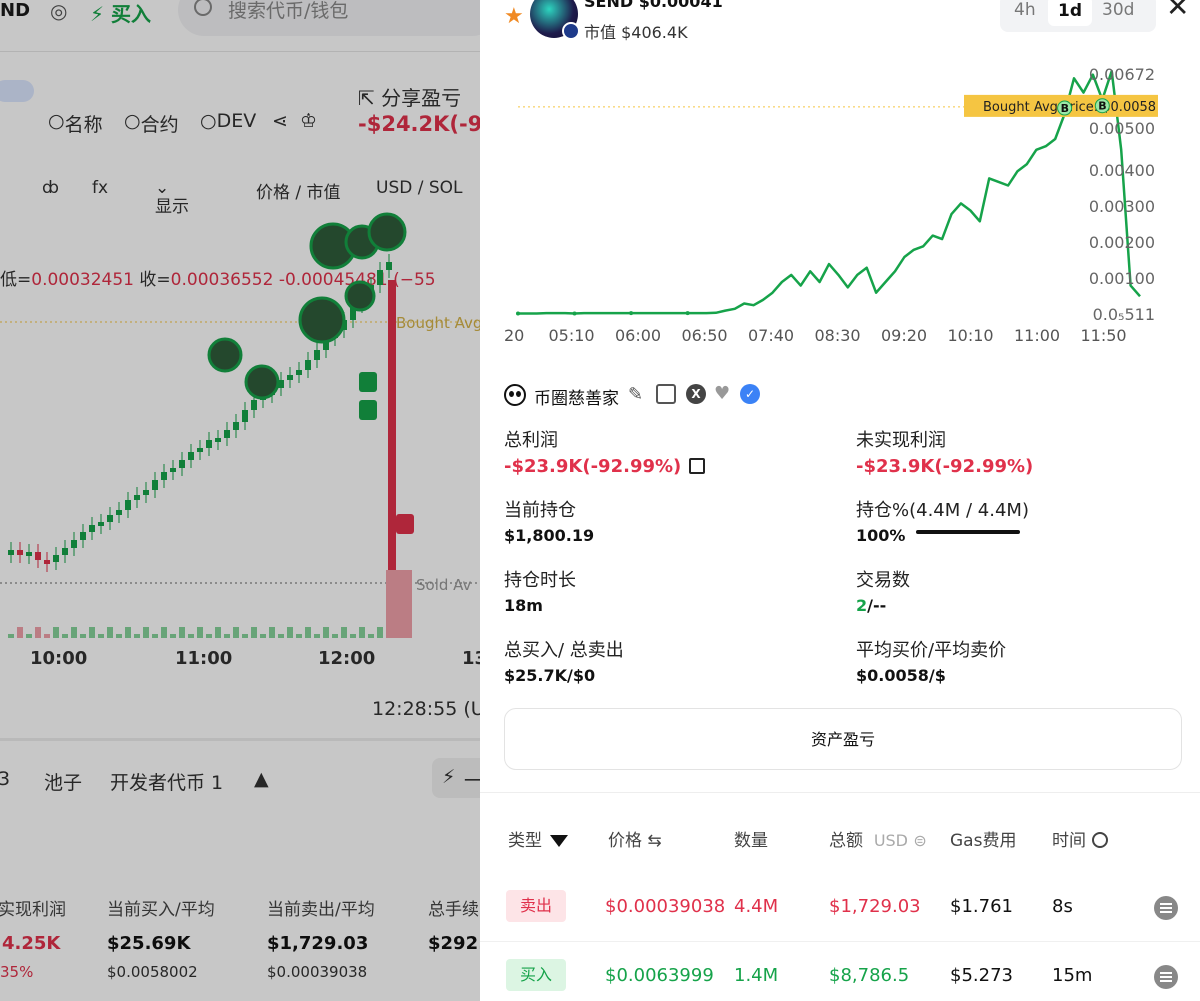  Describe the element at coordinates (666, 394) in the screenshot. I see `copy-icon` at that location.